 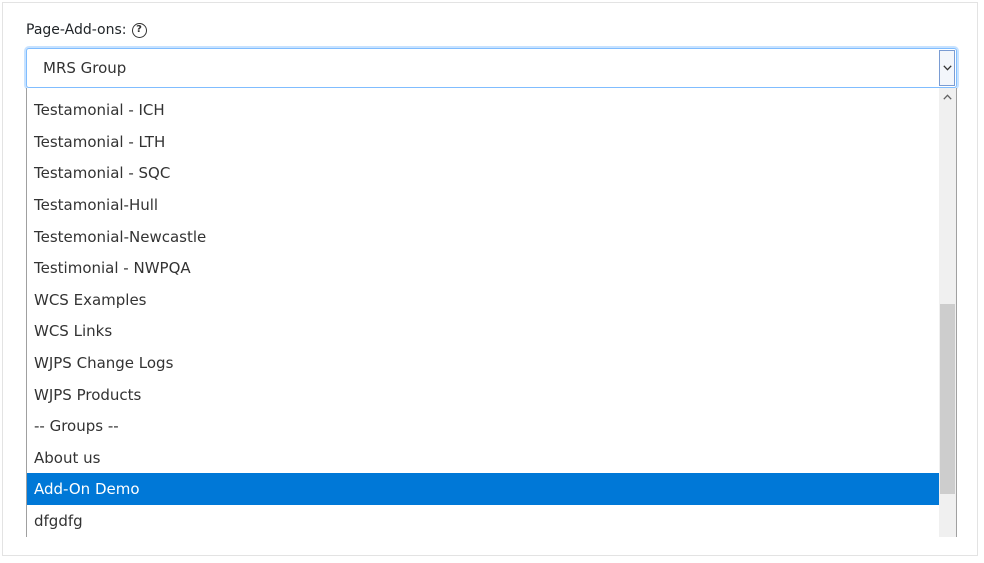 What do you see at coordinates (947, 96) in the screenshot?
I see `chevron-up-icon` at bounding box center [947, 96].